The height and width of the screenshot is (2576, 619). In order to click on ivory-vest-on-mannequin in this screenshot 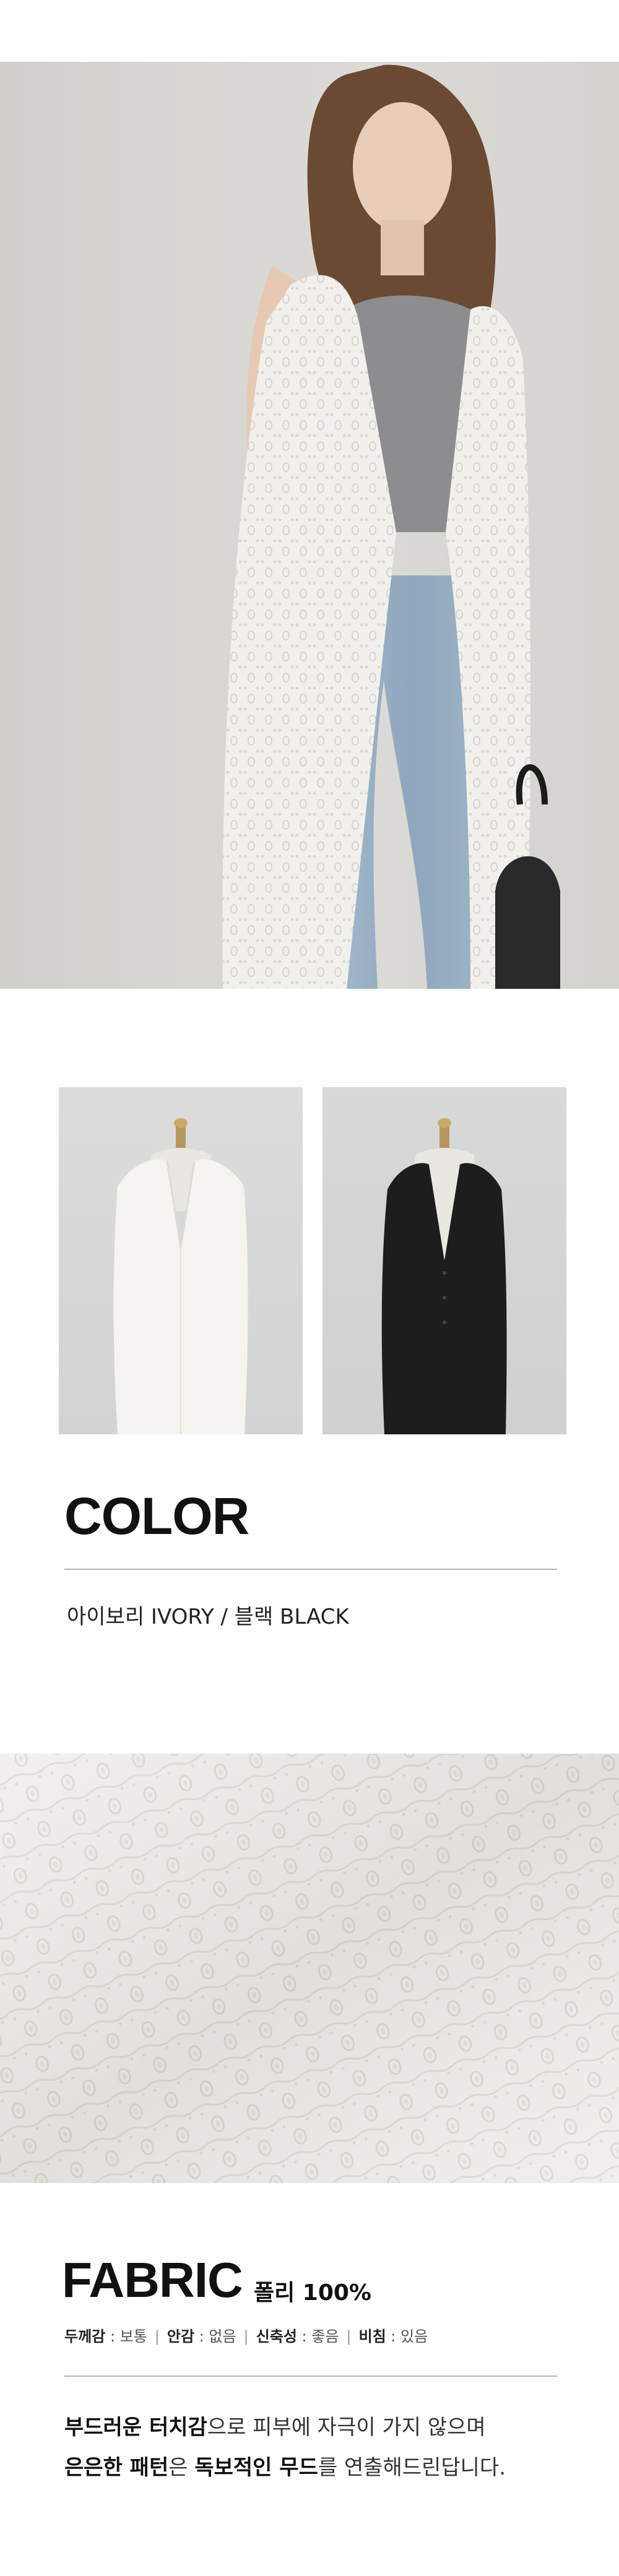, I will do `click(180, 1276)`.